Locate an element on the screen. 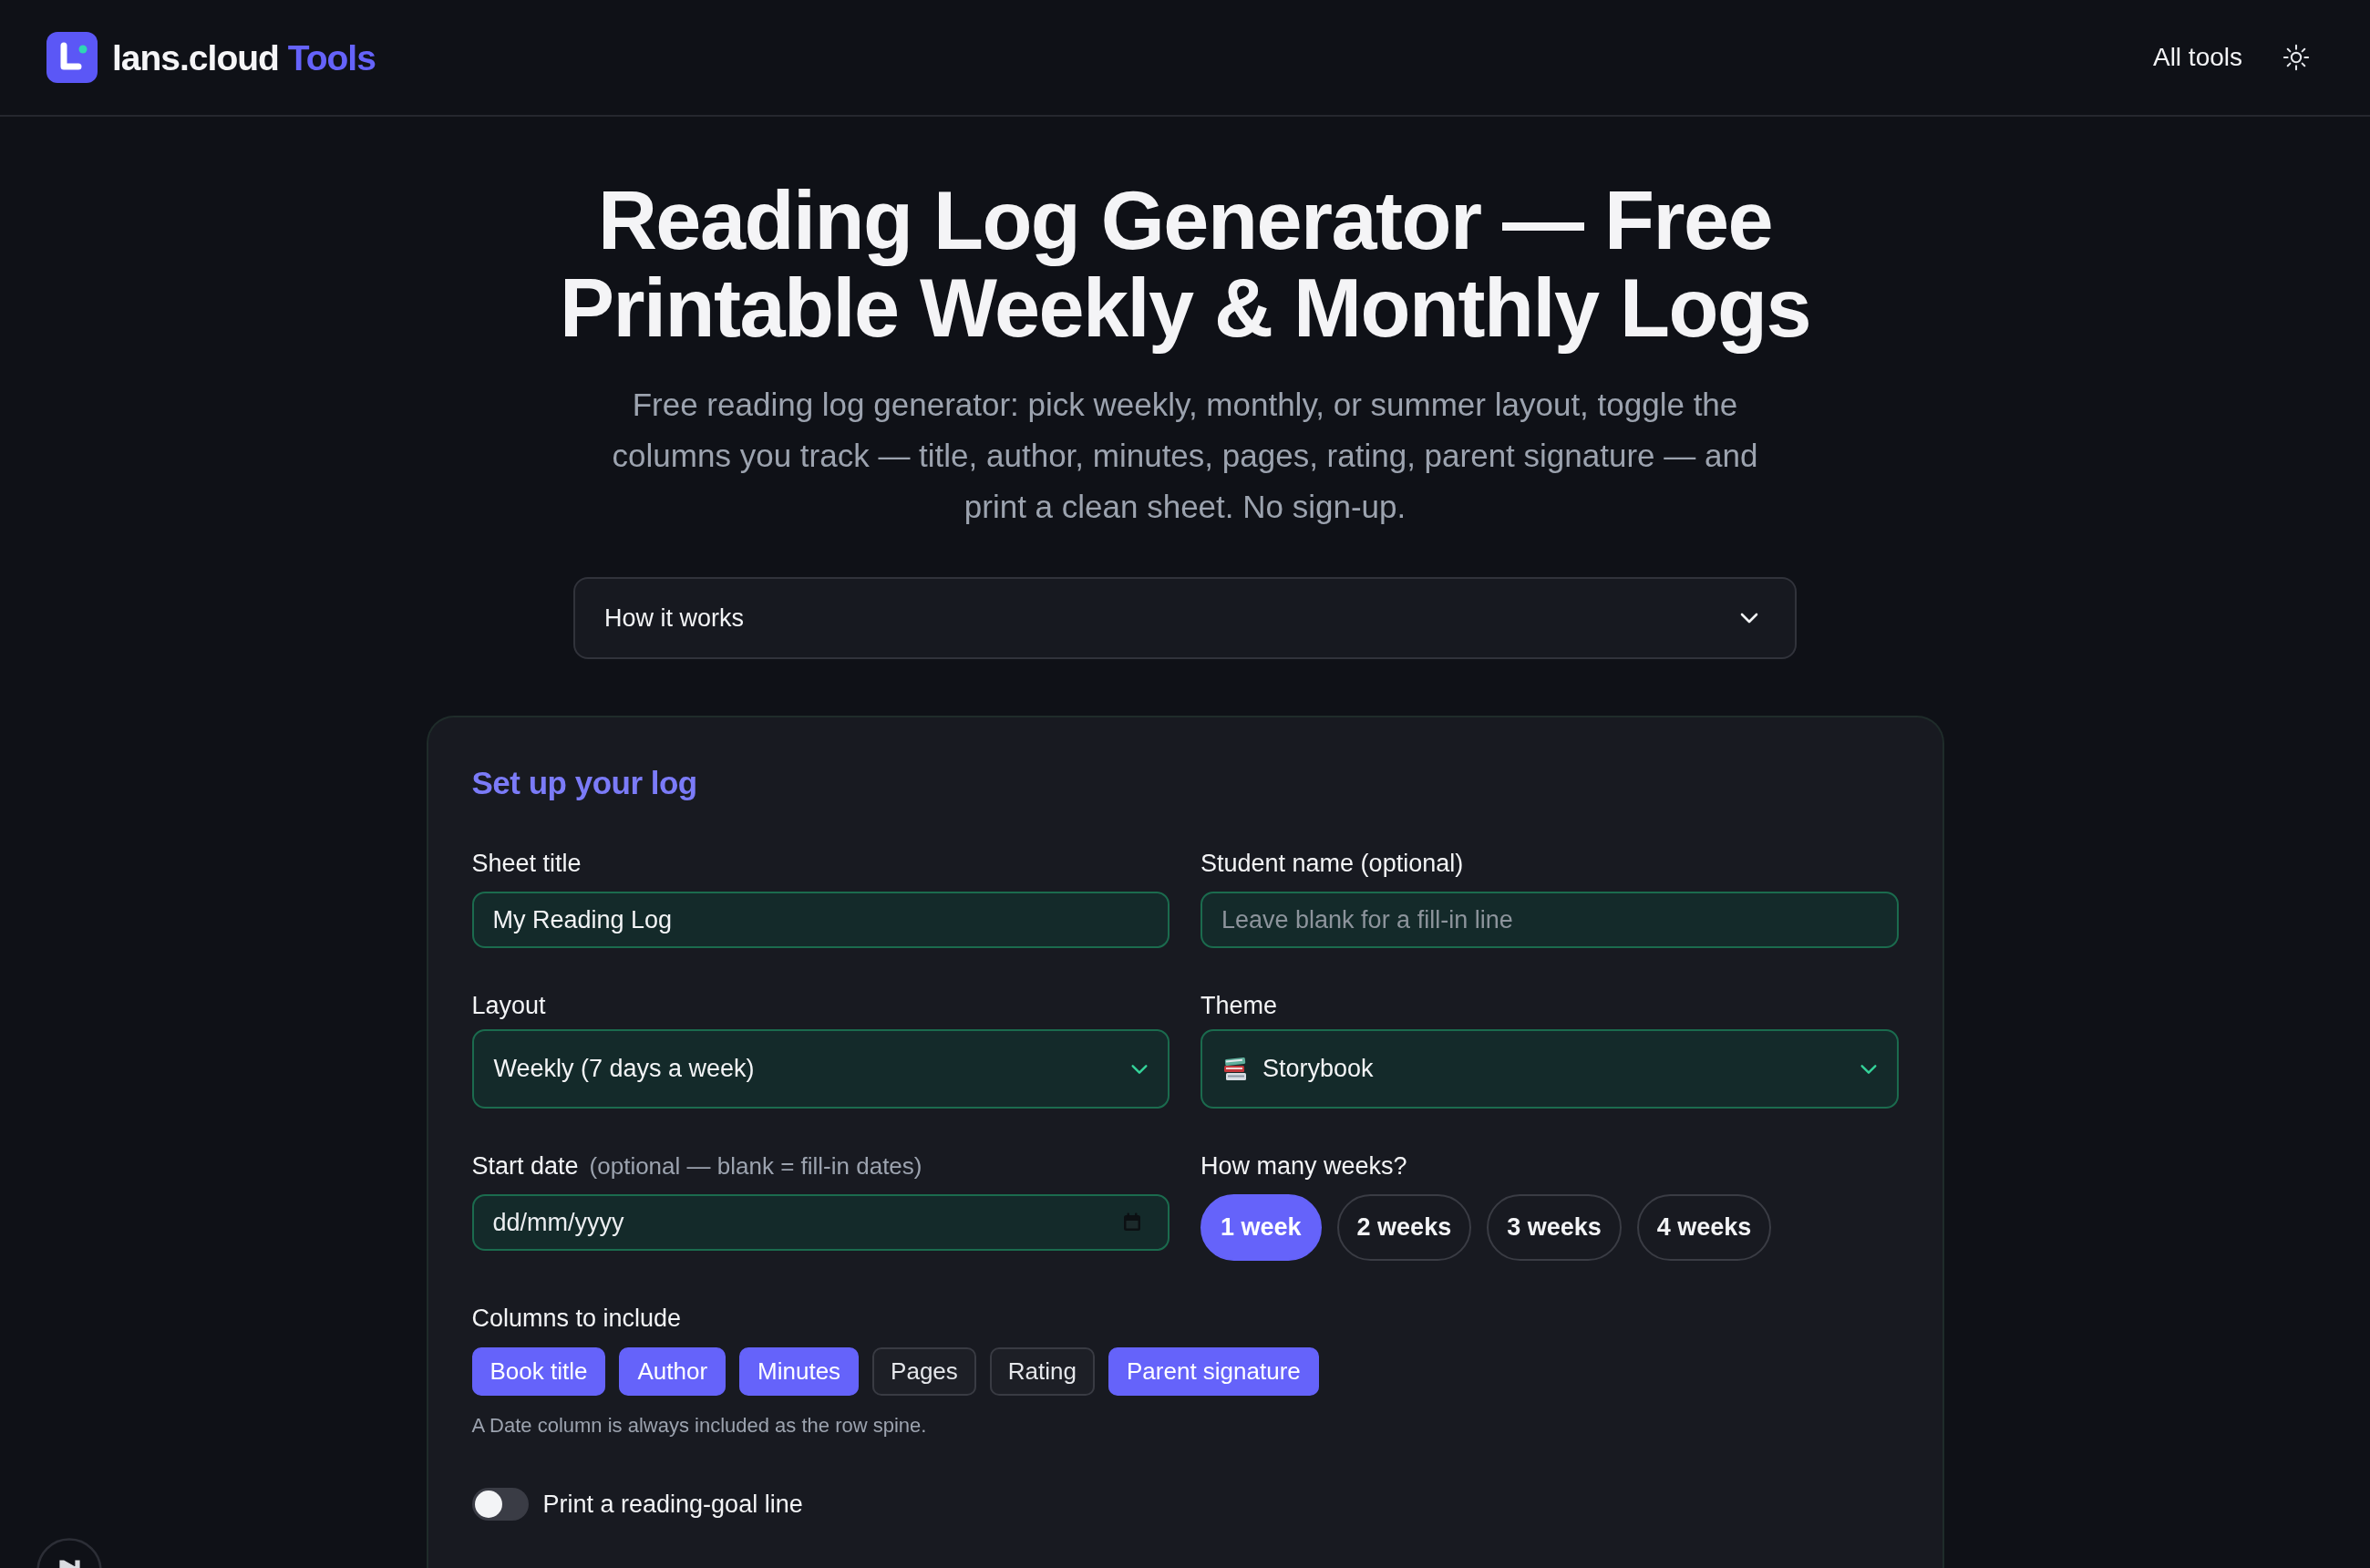 The image size is (2370, 1568). theme-toggle-button is located at coordinates (2296, 57).